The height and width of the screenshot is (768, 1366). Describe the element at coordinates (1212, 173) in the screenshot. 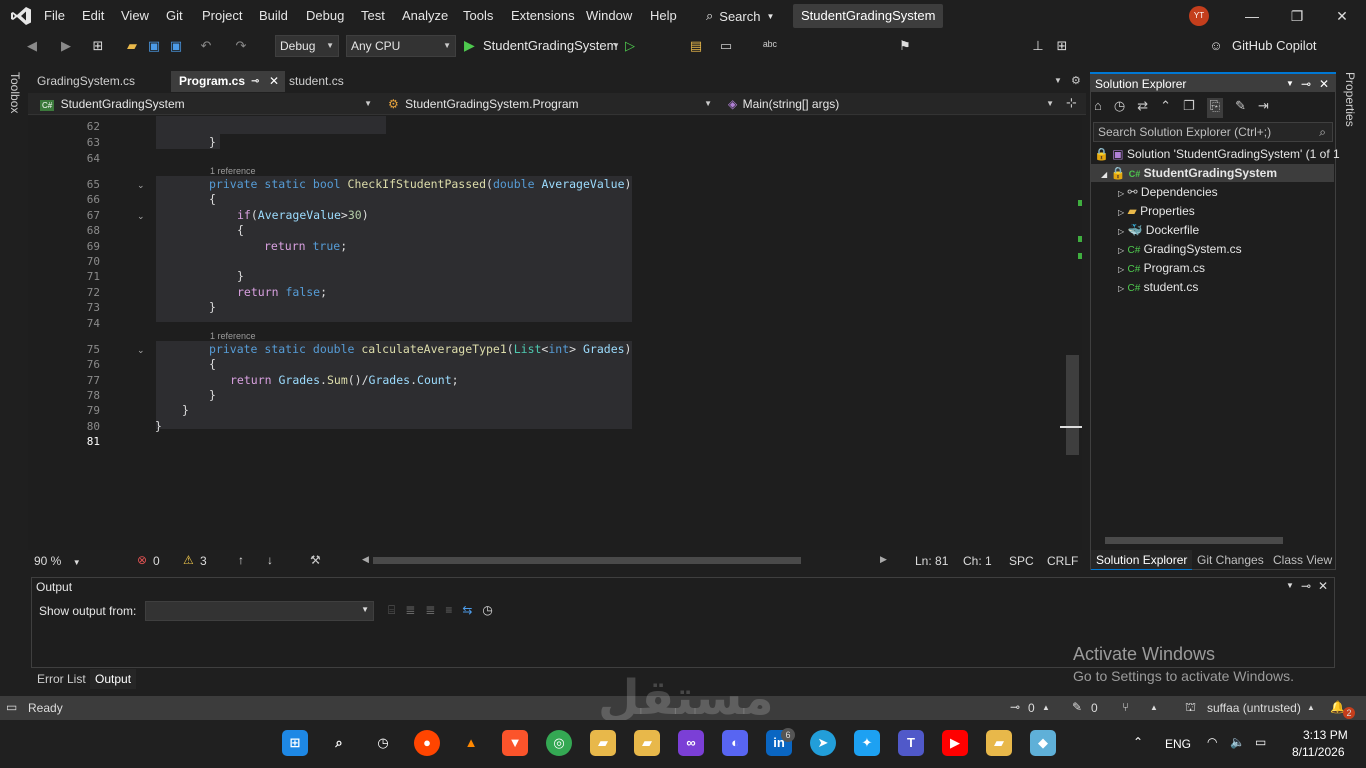

I see `project-node: ◢ 🔒 C# StudentGradingSystem` at that location.